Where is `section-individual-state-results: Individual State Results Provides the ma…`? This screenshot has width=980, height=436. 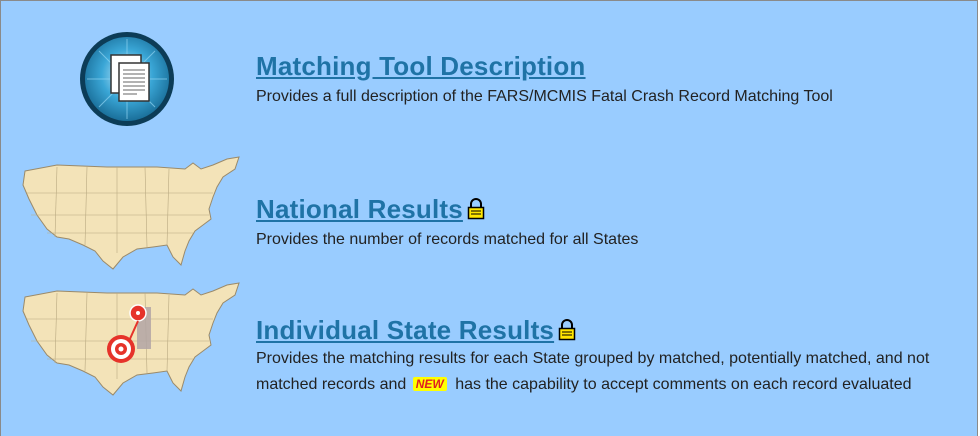
section-individual-state-results: Individual State Results Provides the ma… is located at coordinates (606, 356).